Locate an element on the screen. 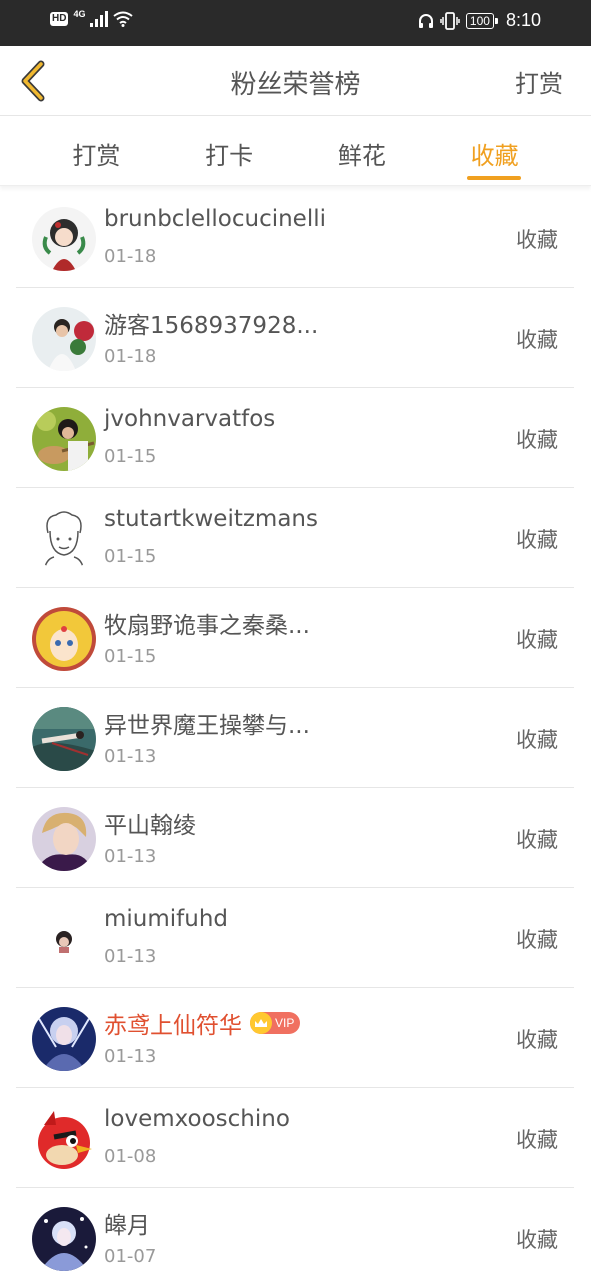 The height and width of the screenshot is (1280, 591). status-right: 100 8:10 is located at coordinates (479, 20).